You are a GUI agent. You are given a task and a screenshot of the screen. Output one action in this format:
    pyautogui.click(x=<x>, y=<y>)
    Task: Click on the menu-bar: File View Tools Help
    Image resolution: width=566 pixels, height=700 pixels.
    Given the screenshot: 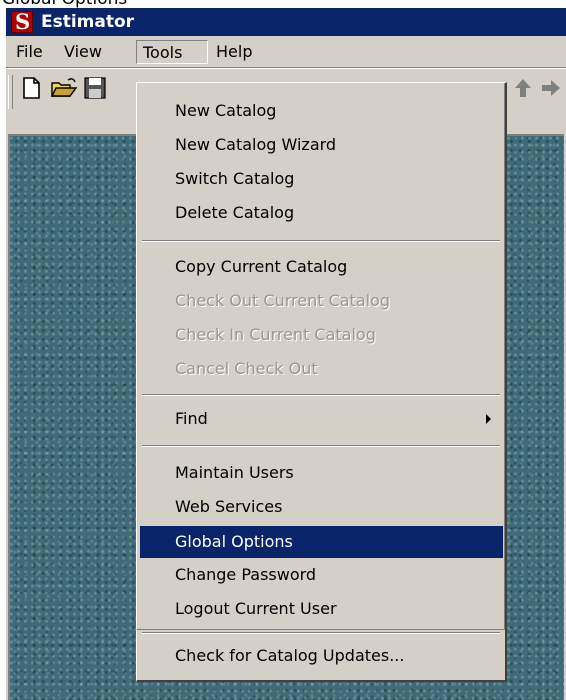 What is the action you would take?
    pyautogui.click(x=286, y=52)
    